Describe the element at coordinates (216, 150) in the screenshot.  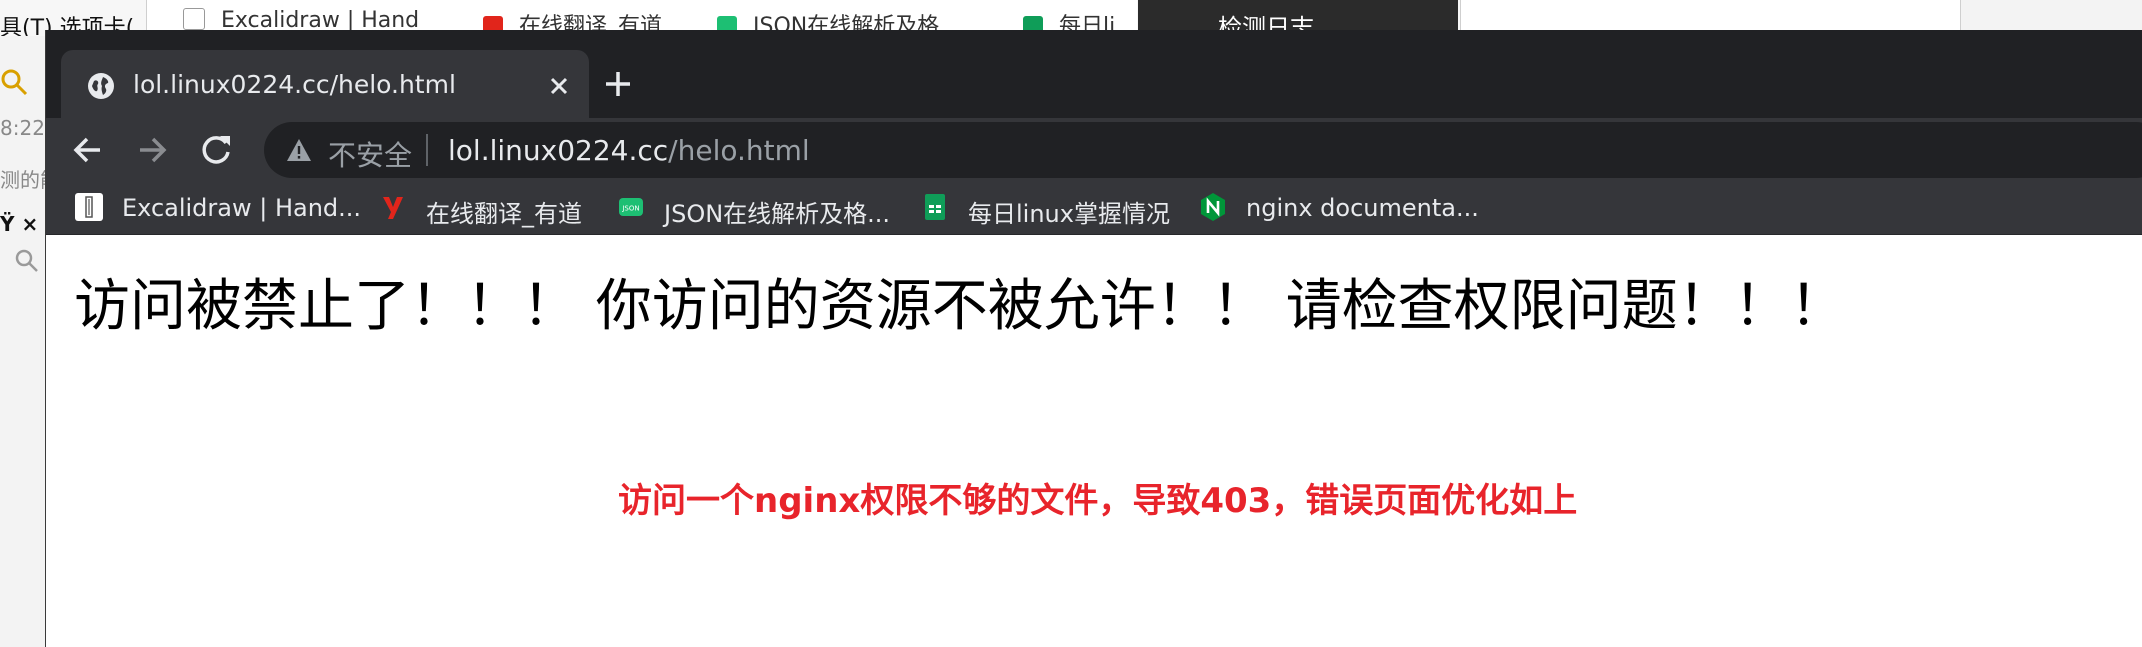
I see `reload-icon` at that location.